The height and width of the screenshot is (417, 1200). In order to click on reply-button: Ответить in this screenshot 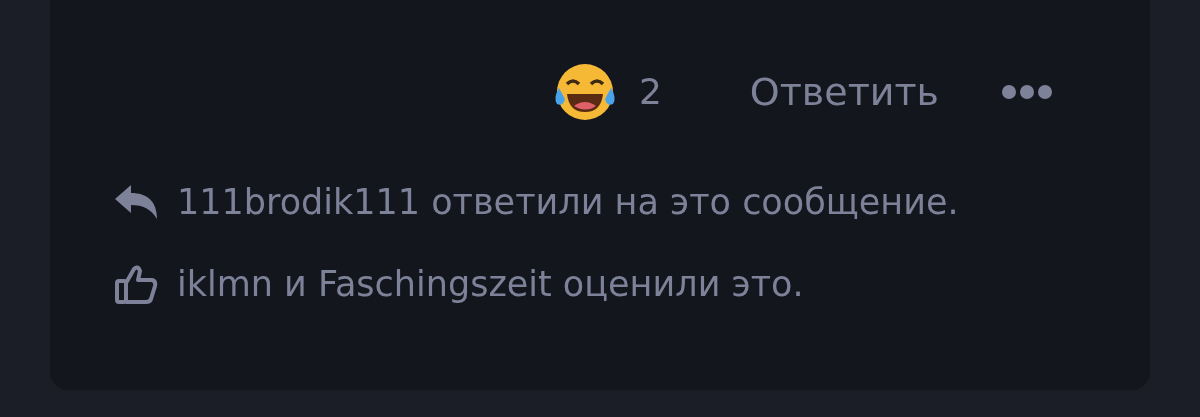, I will do `click(844, 92)`.